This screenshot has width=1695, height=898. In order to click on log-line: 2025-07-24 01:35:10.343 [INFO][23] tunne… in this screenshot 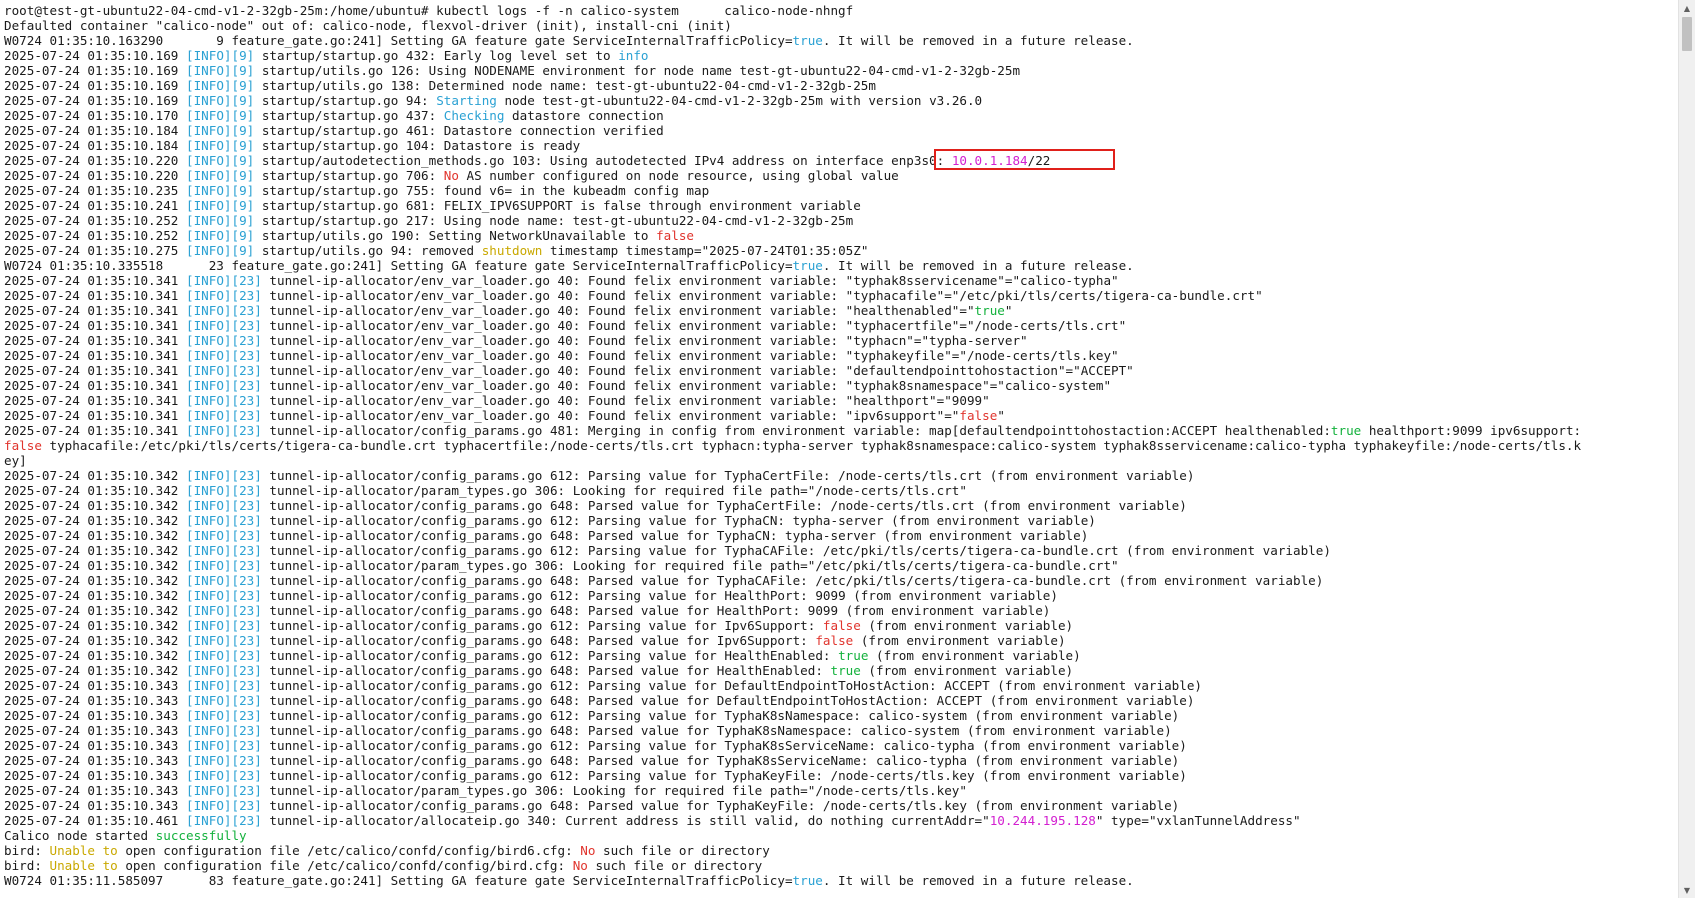, I will do `click(839, 805)`.